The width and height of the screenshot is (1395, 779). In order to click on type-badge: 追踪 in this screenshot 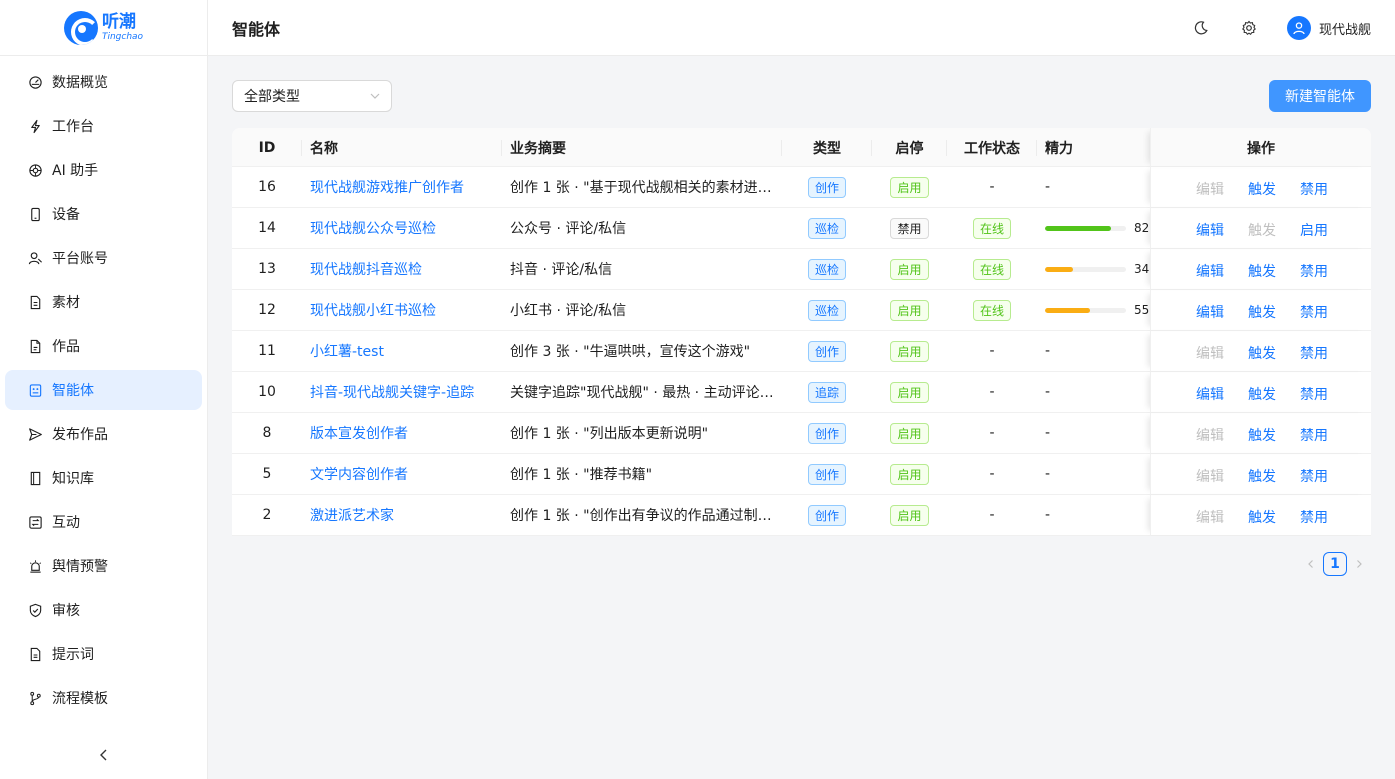, I will do `click(826, 392)`.